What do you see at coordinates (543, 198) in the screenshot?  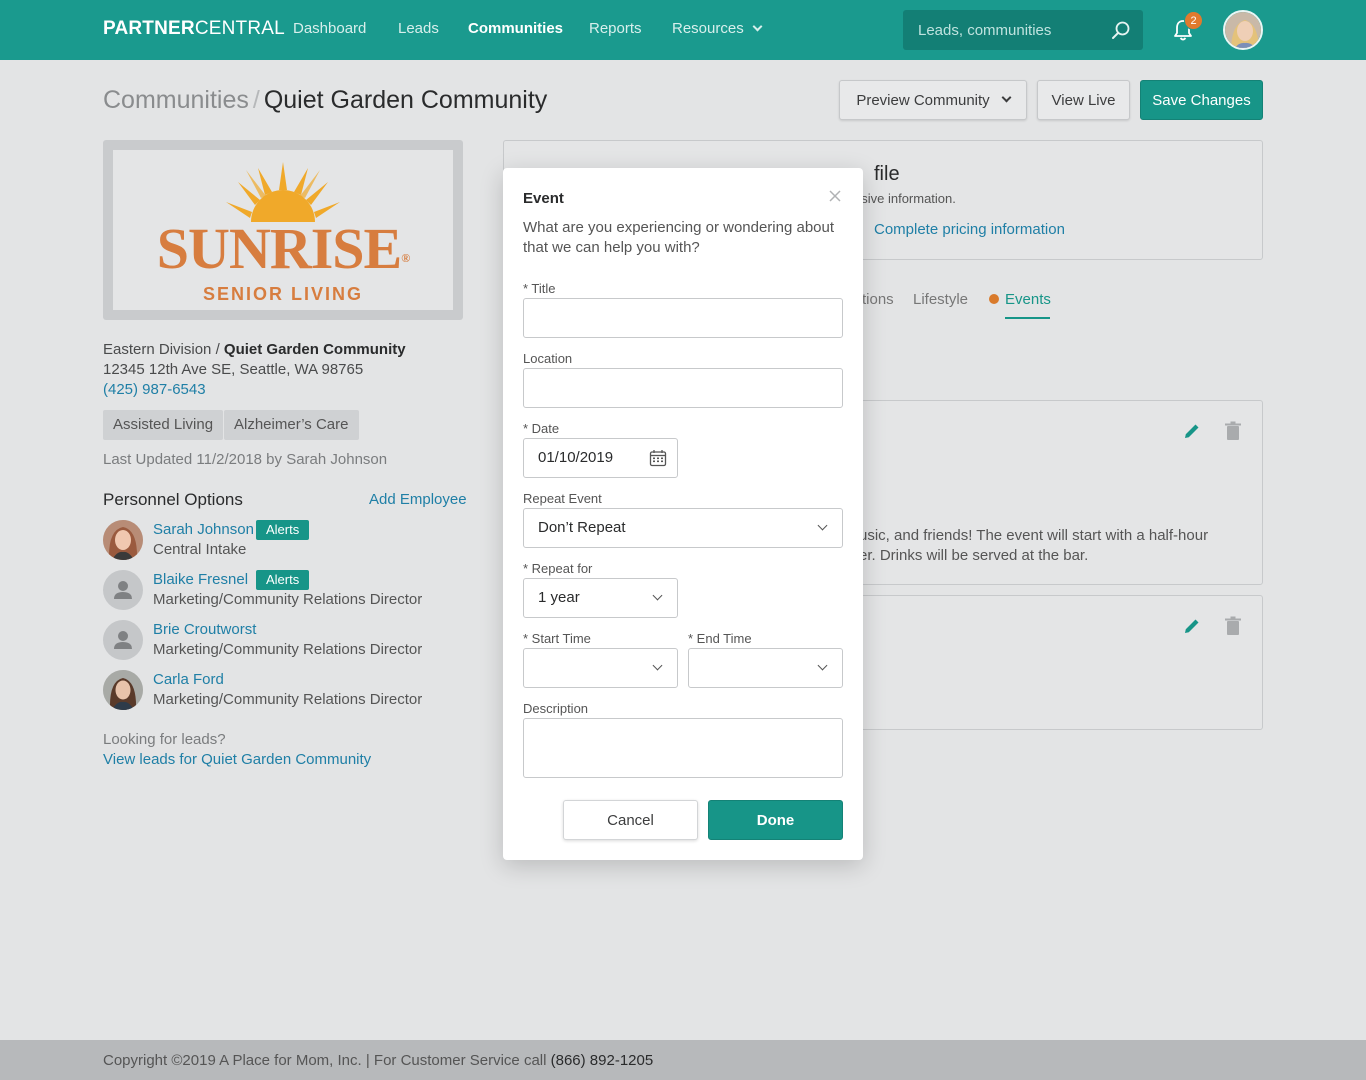 I see `modal-title: Event` at bounding box center [543, 198].